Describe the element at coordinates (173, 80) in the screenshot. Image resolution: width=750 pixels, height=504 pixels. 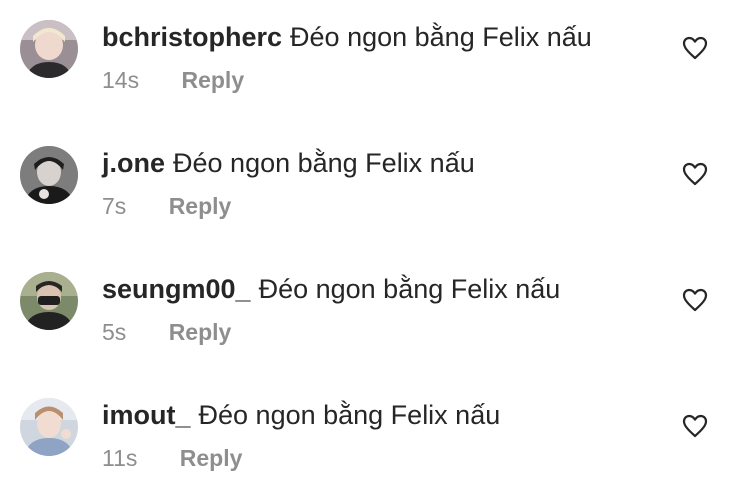
I see `comment-meta: 14s Reply` at that location.